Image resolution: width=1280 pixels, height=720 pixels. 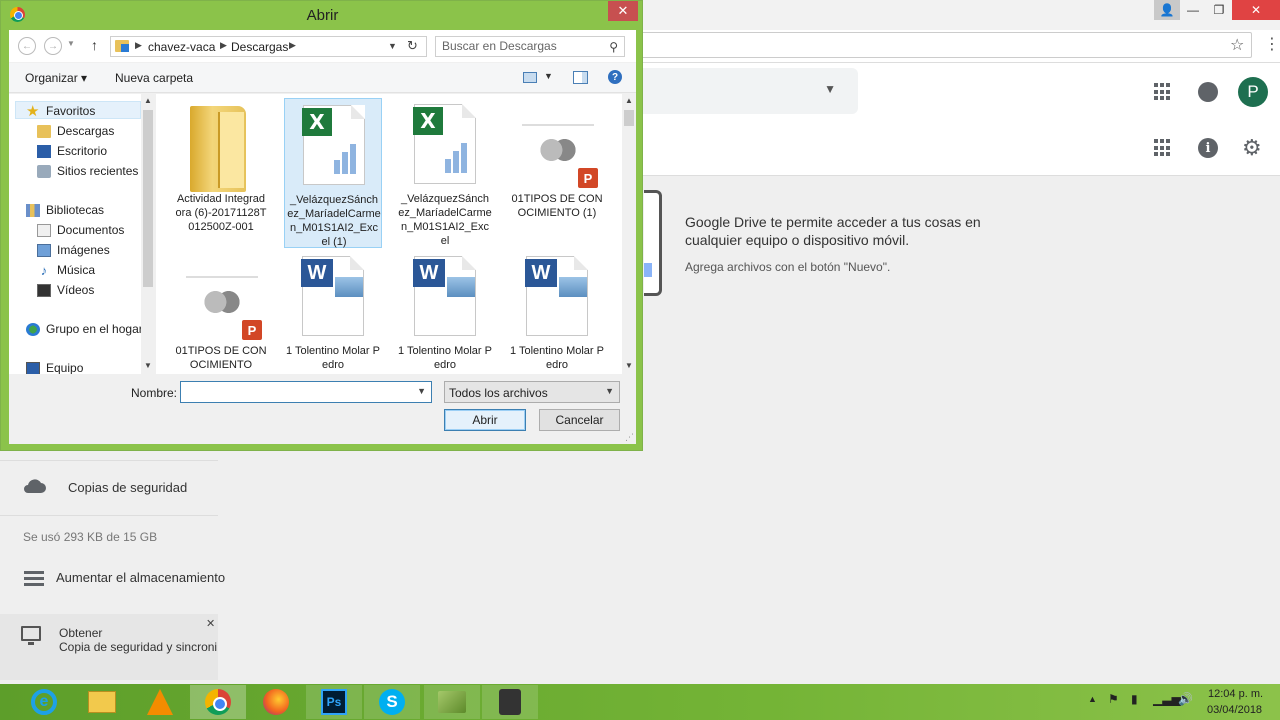 What do you see at coordinates (66, 270) in the screenshot?
I see `sidebar-item-music: ♪ Música` at bounding box center [66, 270].